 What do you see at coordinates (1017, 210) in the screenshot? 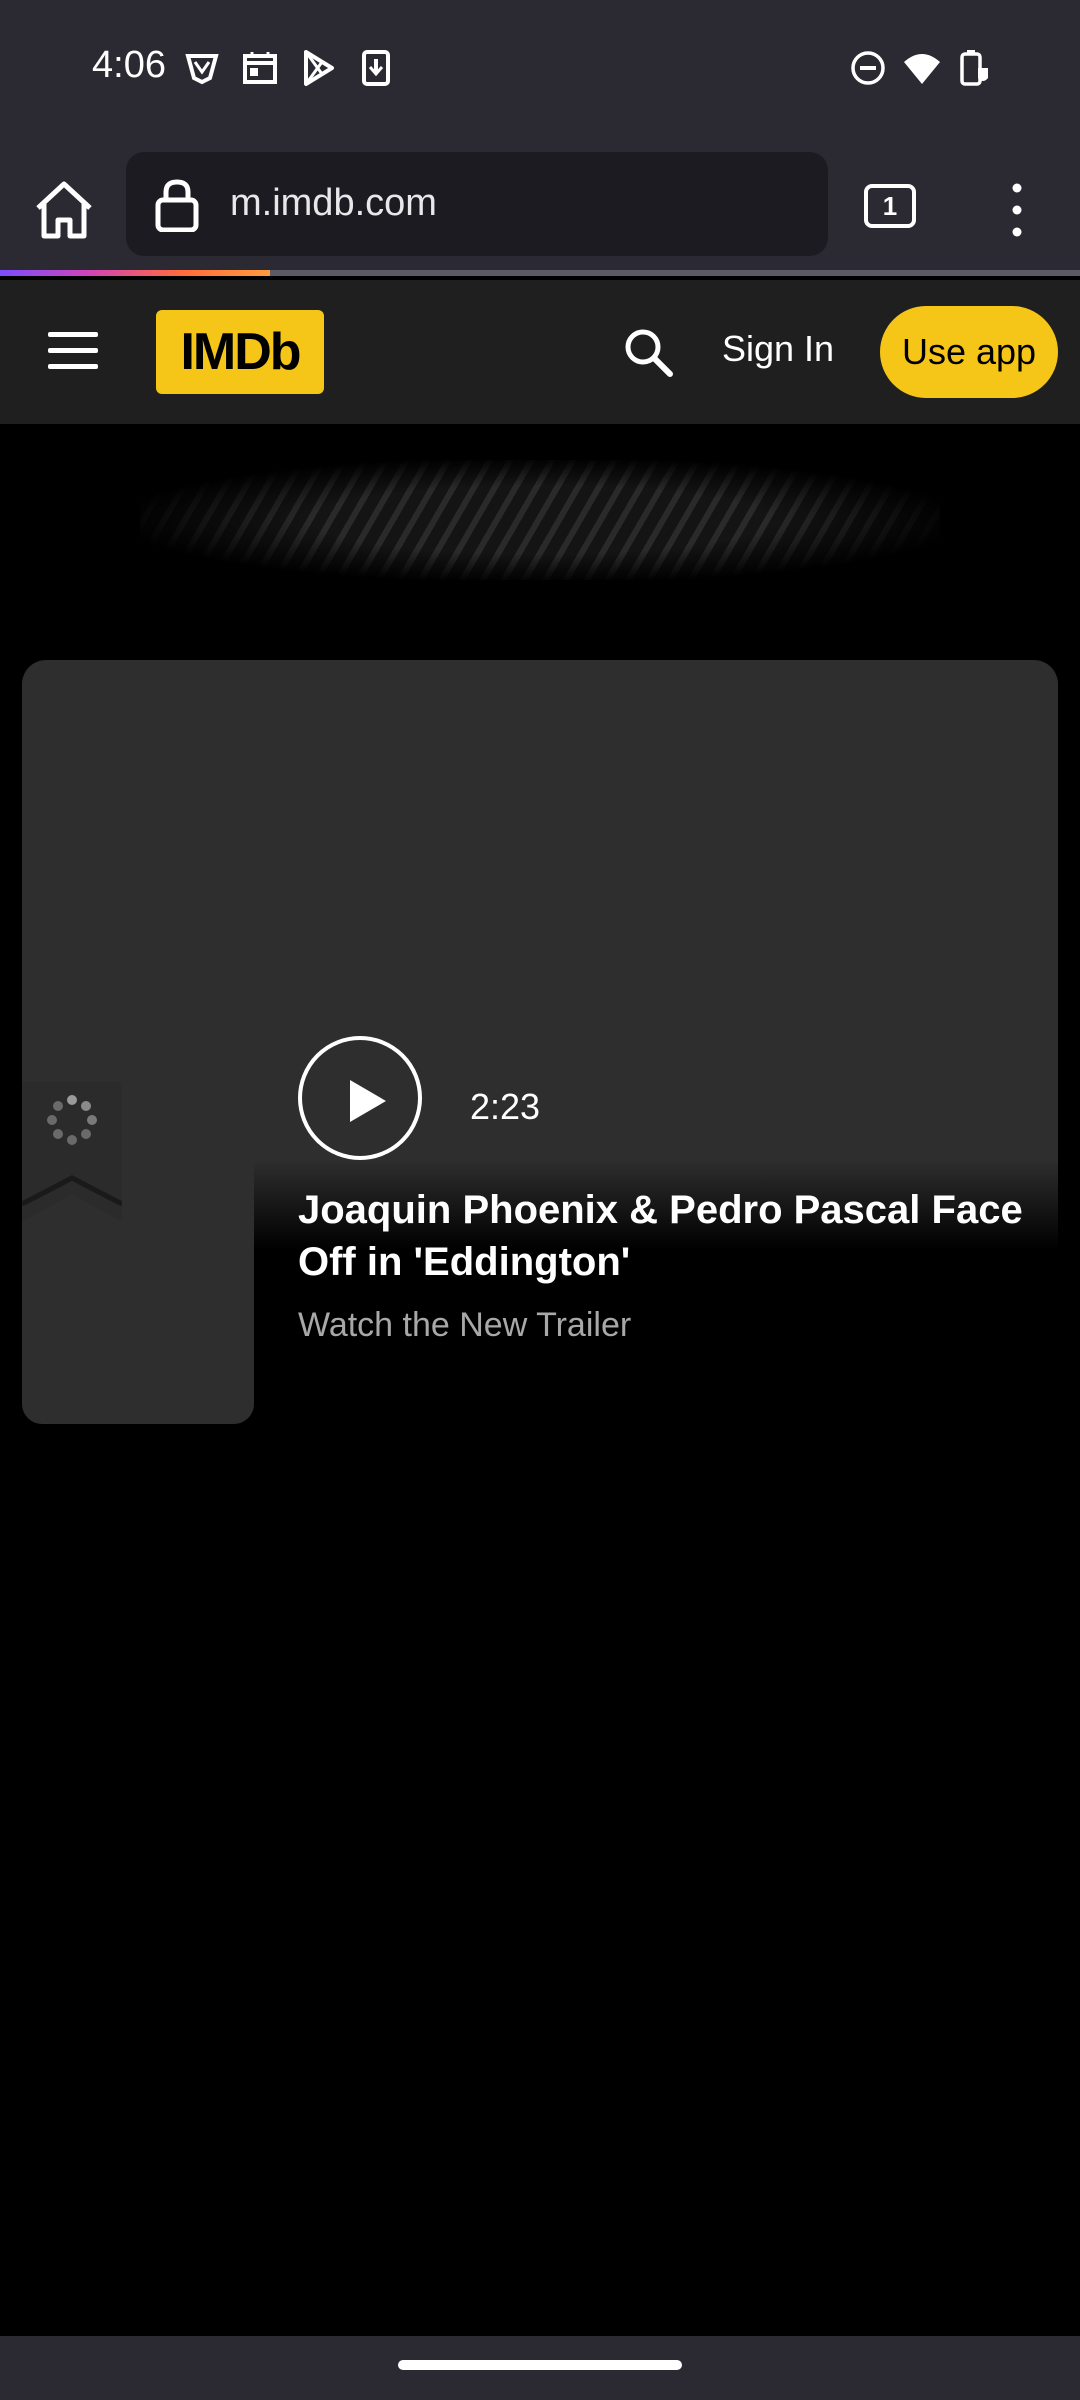
I see `more-vert-icon` at bounding box center [1017, 210].